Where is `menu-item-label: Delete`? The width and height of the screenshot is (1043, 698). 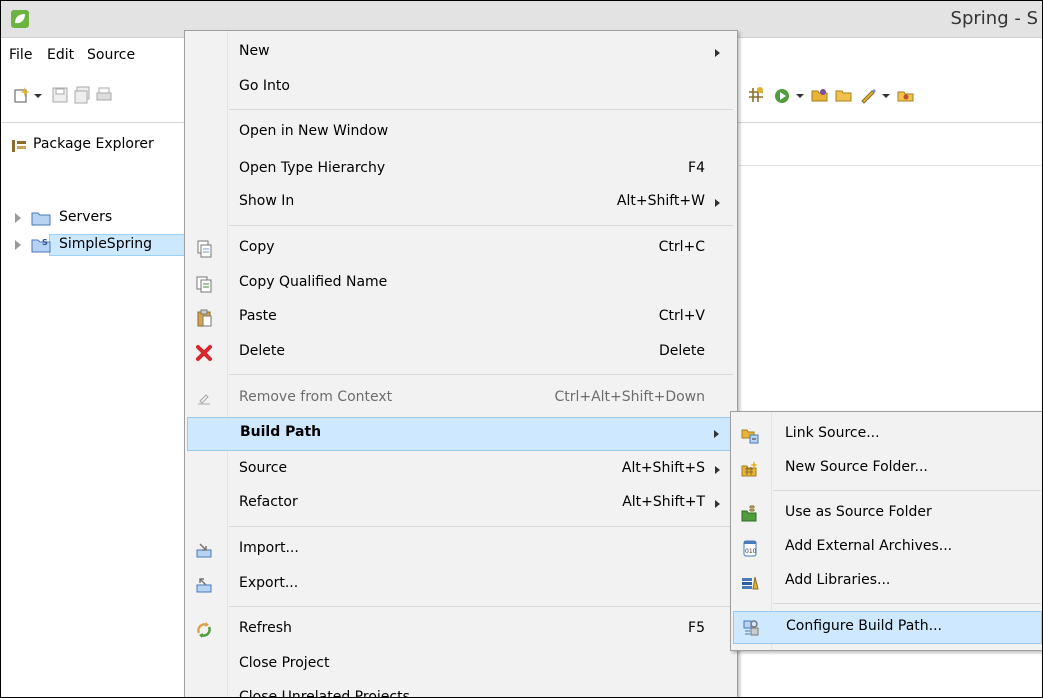
menu-item-label: Delete is located at coordinates (262, 351).